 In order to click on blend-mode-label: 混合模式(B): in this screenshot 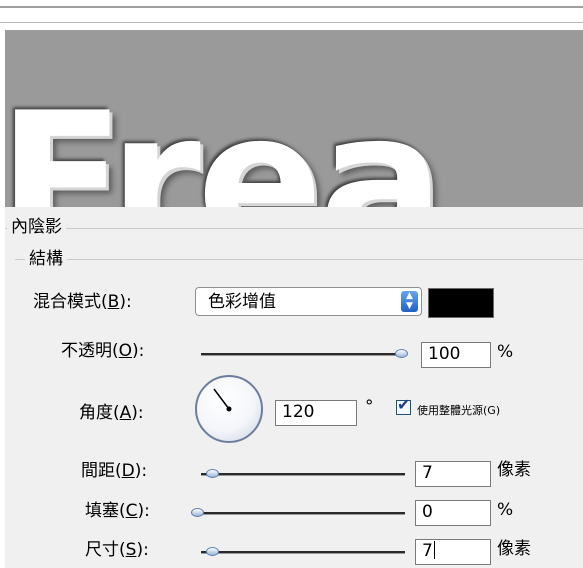, I will do `click(82, 302)`.